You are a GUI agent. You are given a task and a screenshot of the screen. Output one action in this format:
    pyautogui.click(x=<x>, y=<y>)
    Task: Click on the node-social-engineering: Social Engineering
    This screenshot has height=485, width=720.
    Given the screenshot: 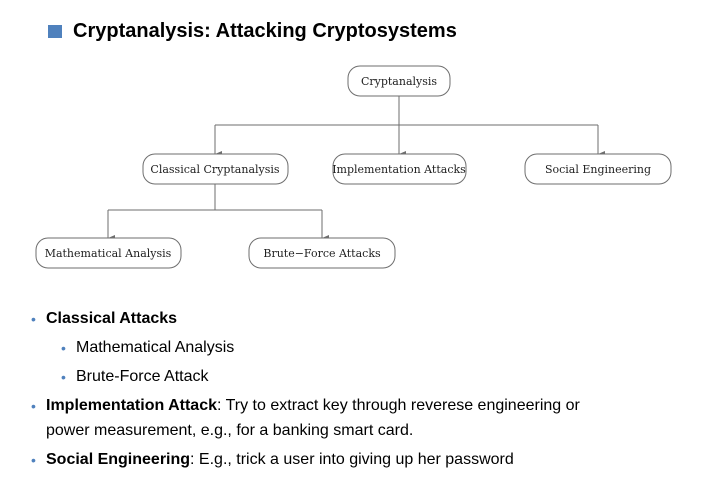 What is the action you would take?
    pyautogui.click(x=598, y=169)
    